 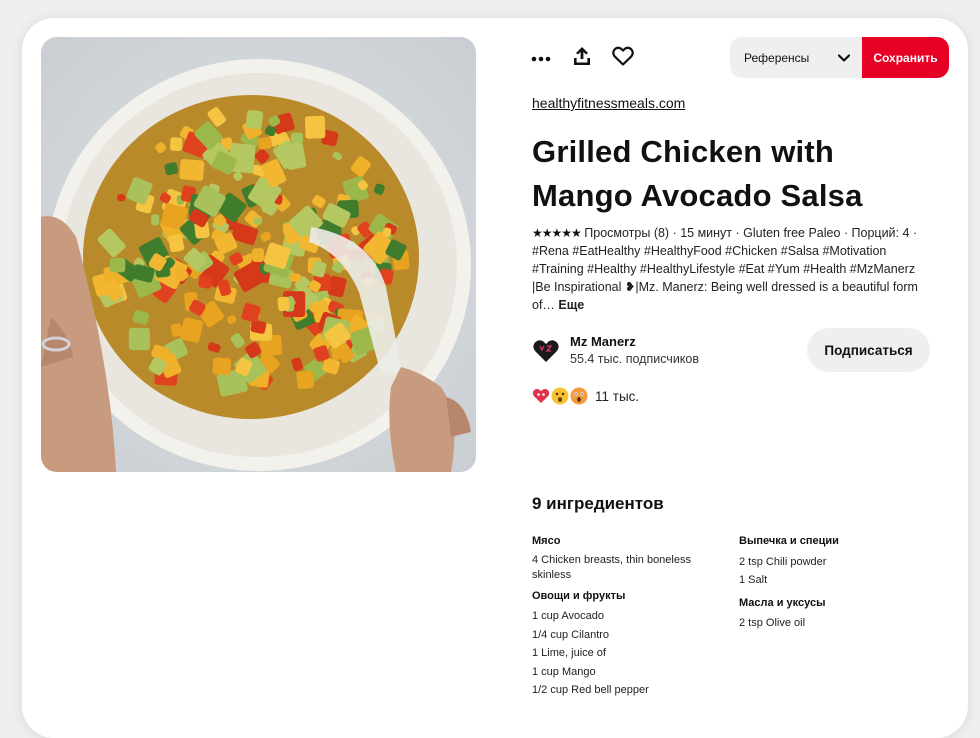 I want to click on board-select-label: Референсы, so click(x=777, y=57).